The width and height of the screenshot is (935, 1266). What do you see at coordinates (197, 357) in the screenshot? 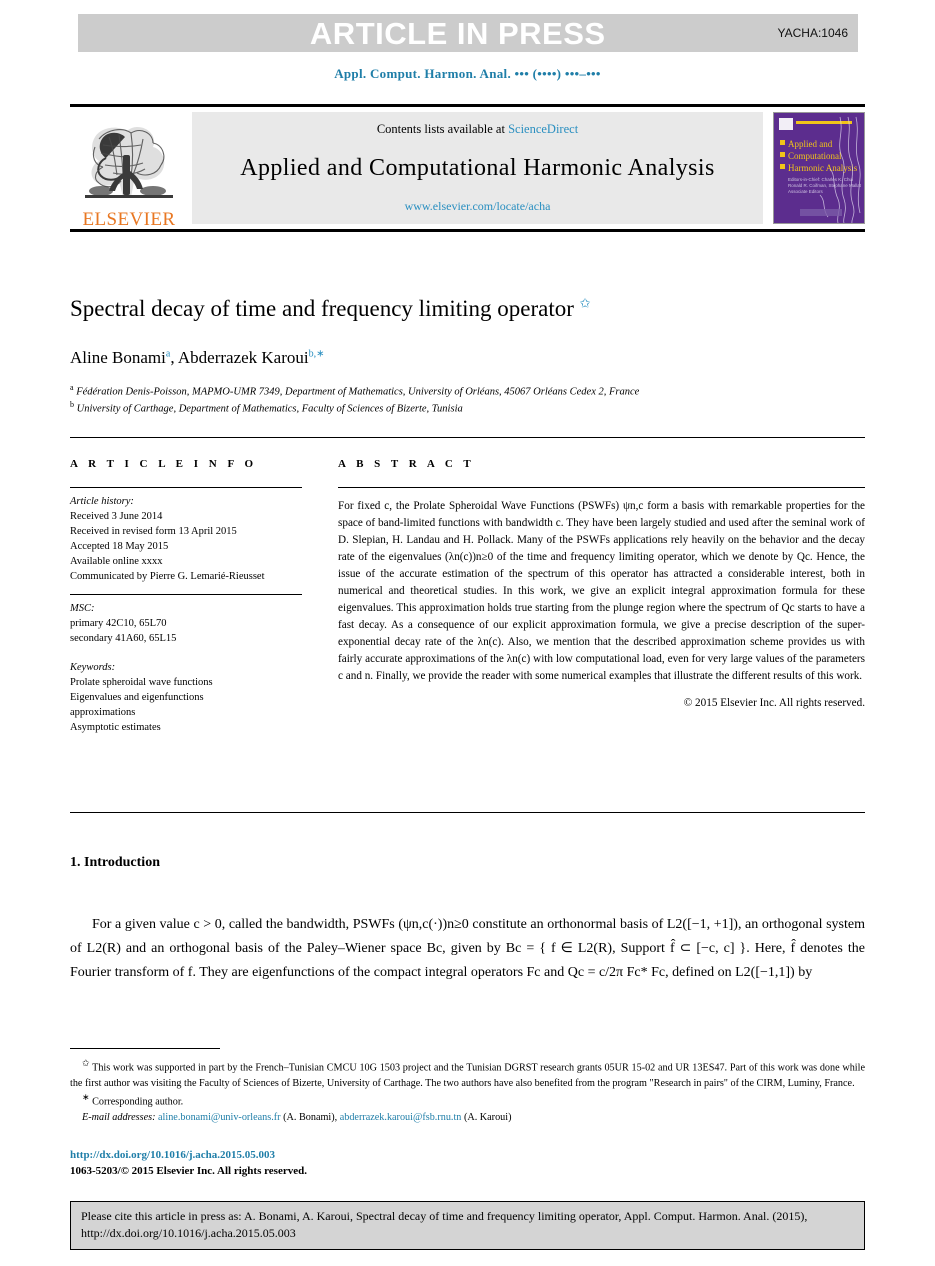
I see `author-list: Aline Bonamia, Abderrazek Karouib,∗` at bounding box center [197, 357].